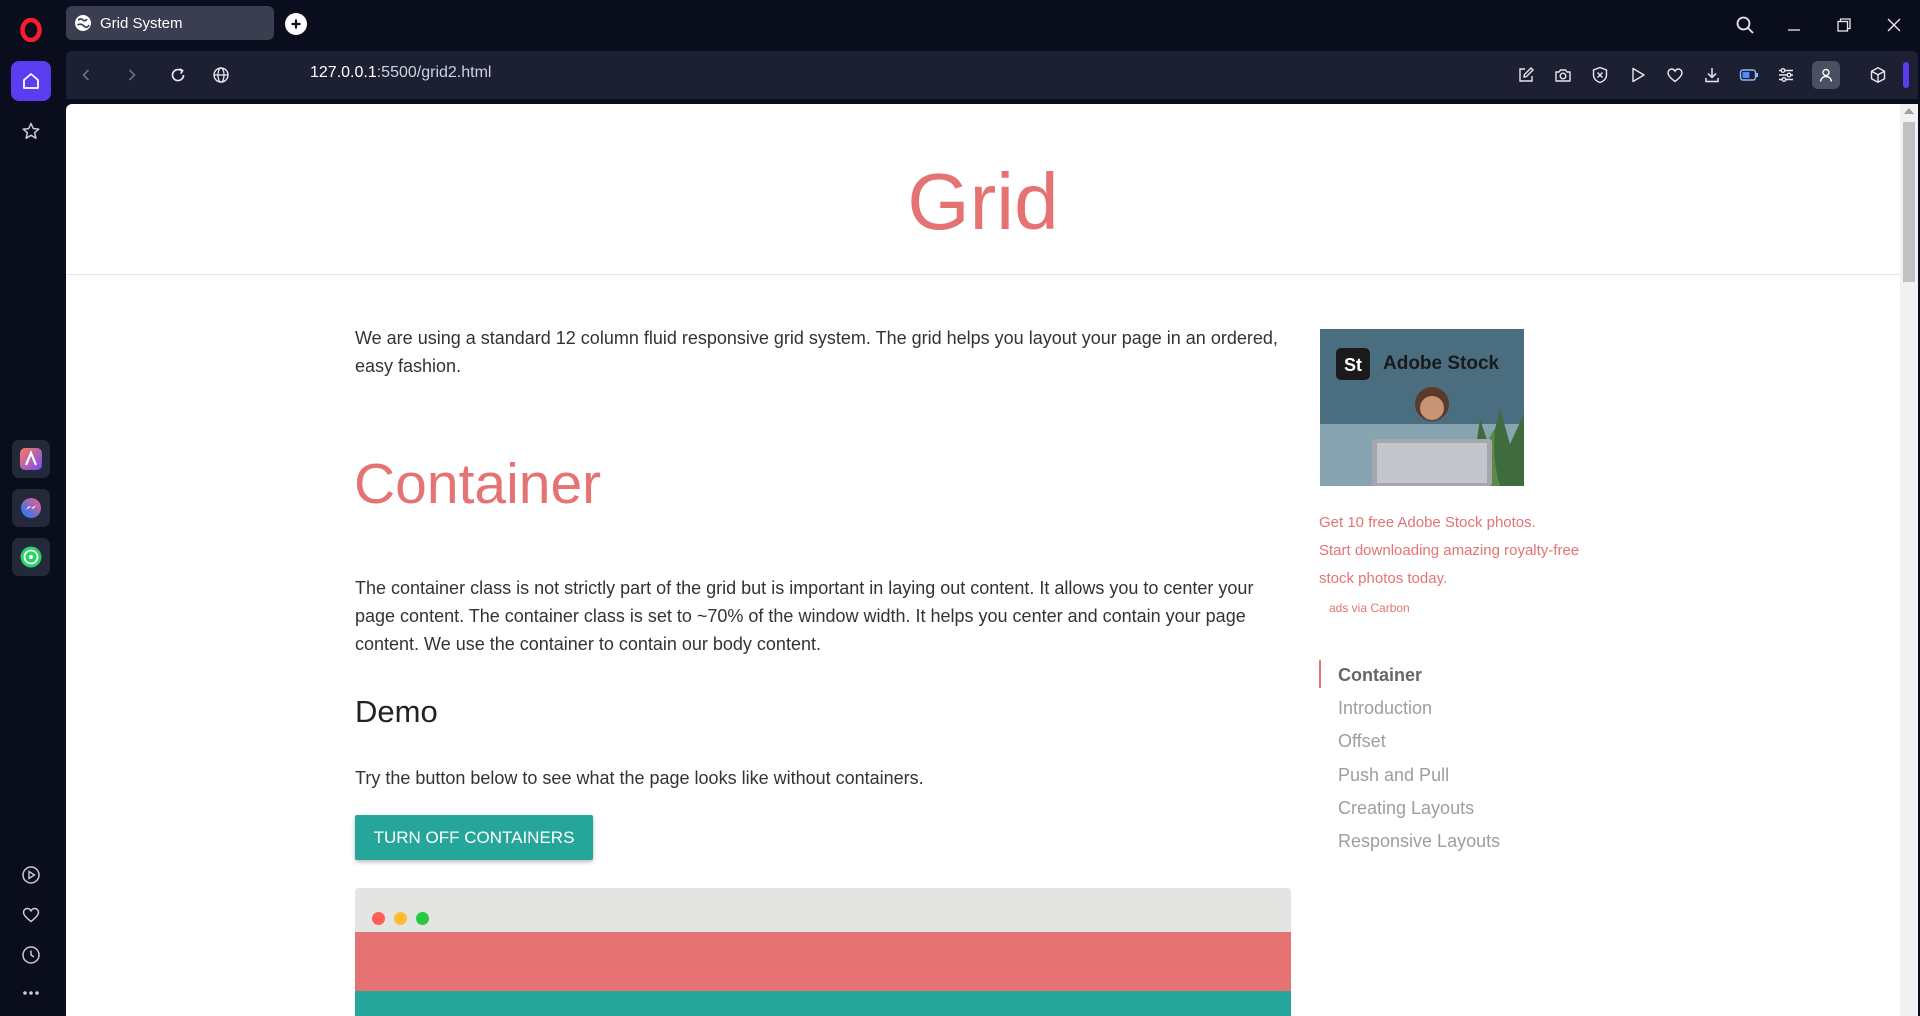 The width and height of the screenshot is (1920, 1016). I want to click on ad-brand-badge: St, so click(1353, 365).